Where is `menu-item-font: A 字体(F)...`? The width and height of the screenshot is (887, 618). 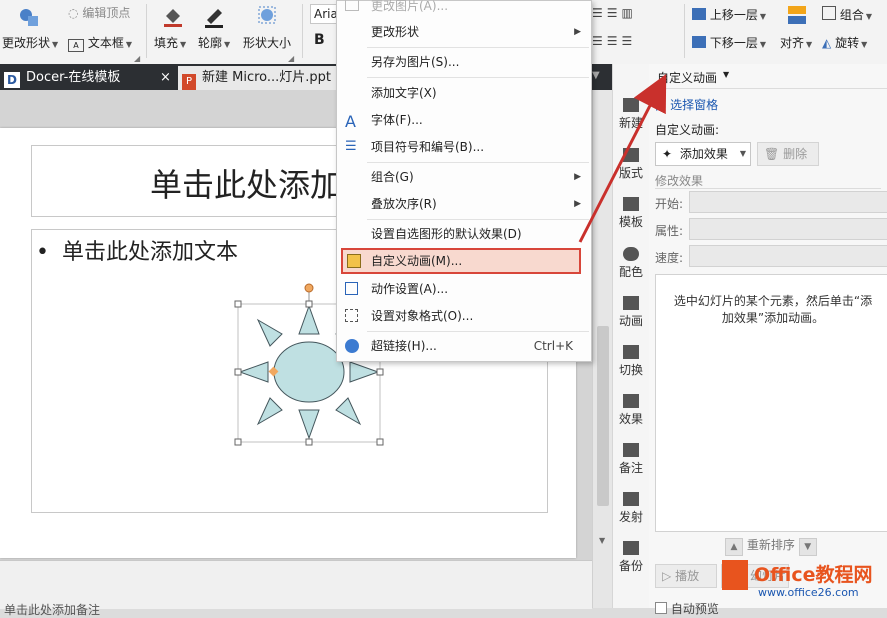
menu-item-font: A 字体(F)... is located at coordinates (464, 120).